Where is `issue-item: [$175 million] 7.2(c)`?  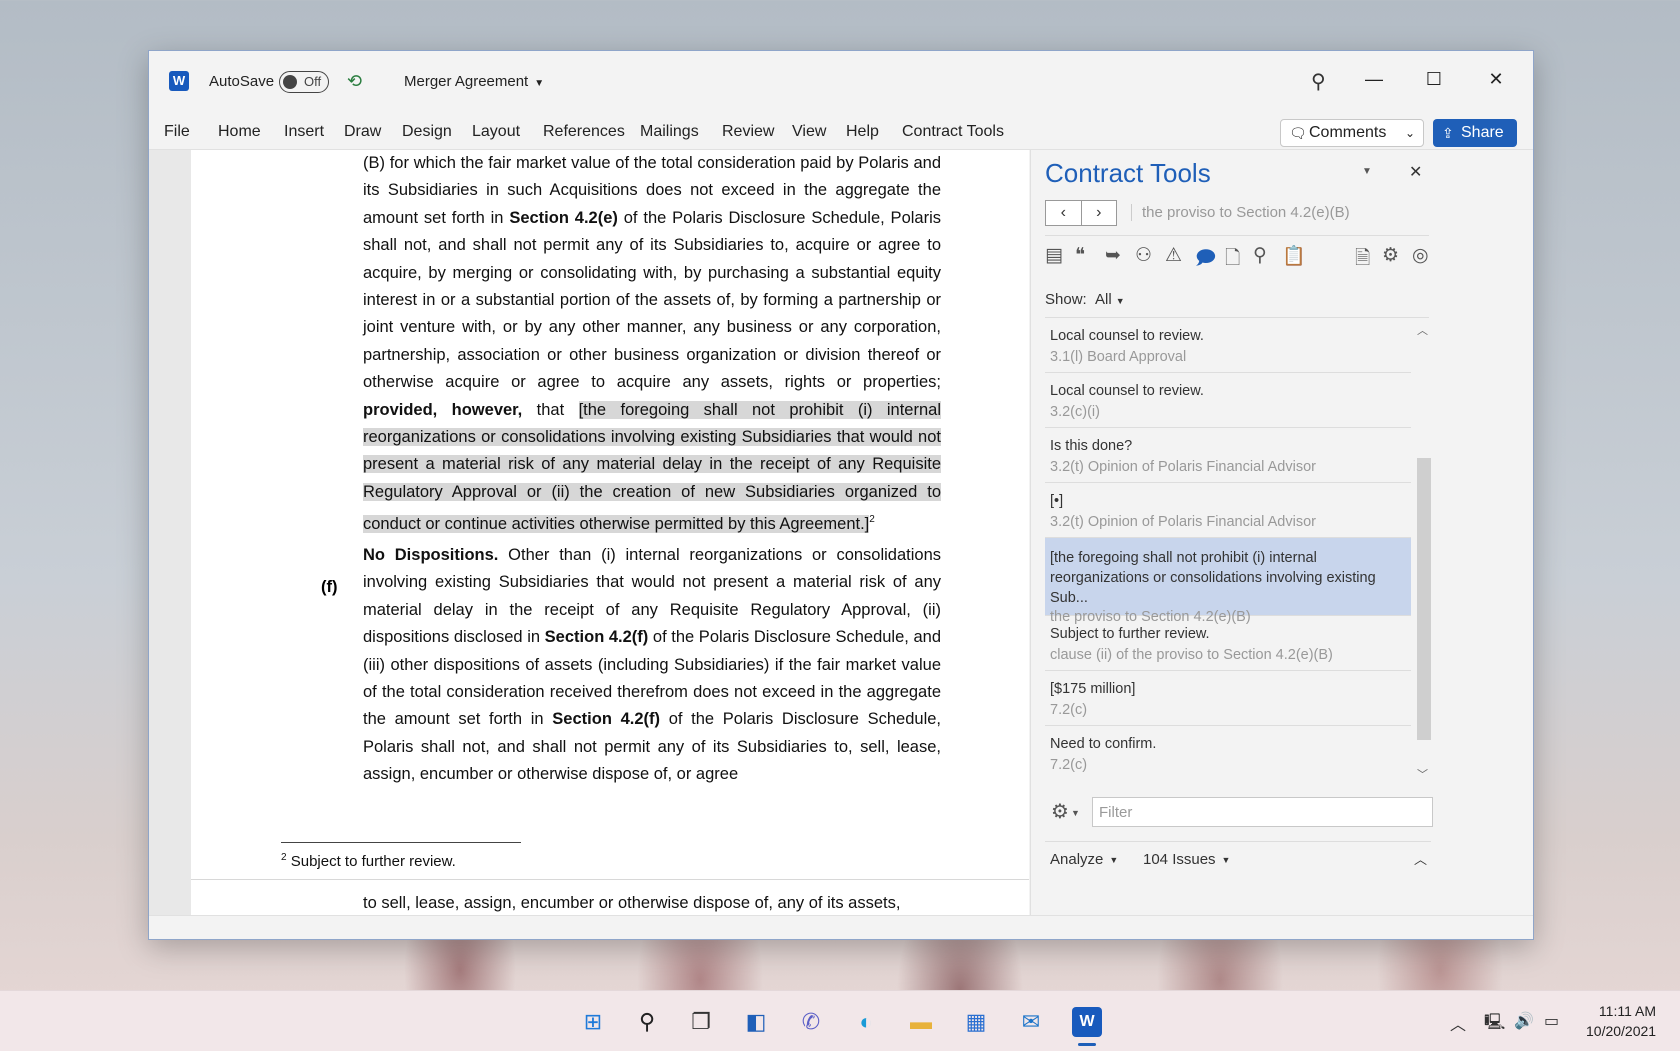 issue-item: [$175 million] 7.2(c) is located at coordinates (1228, 698).